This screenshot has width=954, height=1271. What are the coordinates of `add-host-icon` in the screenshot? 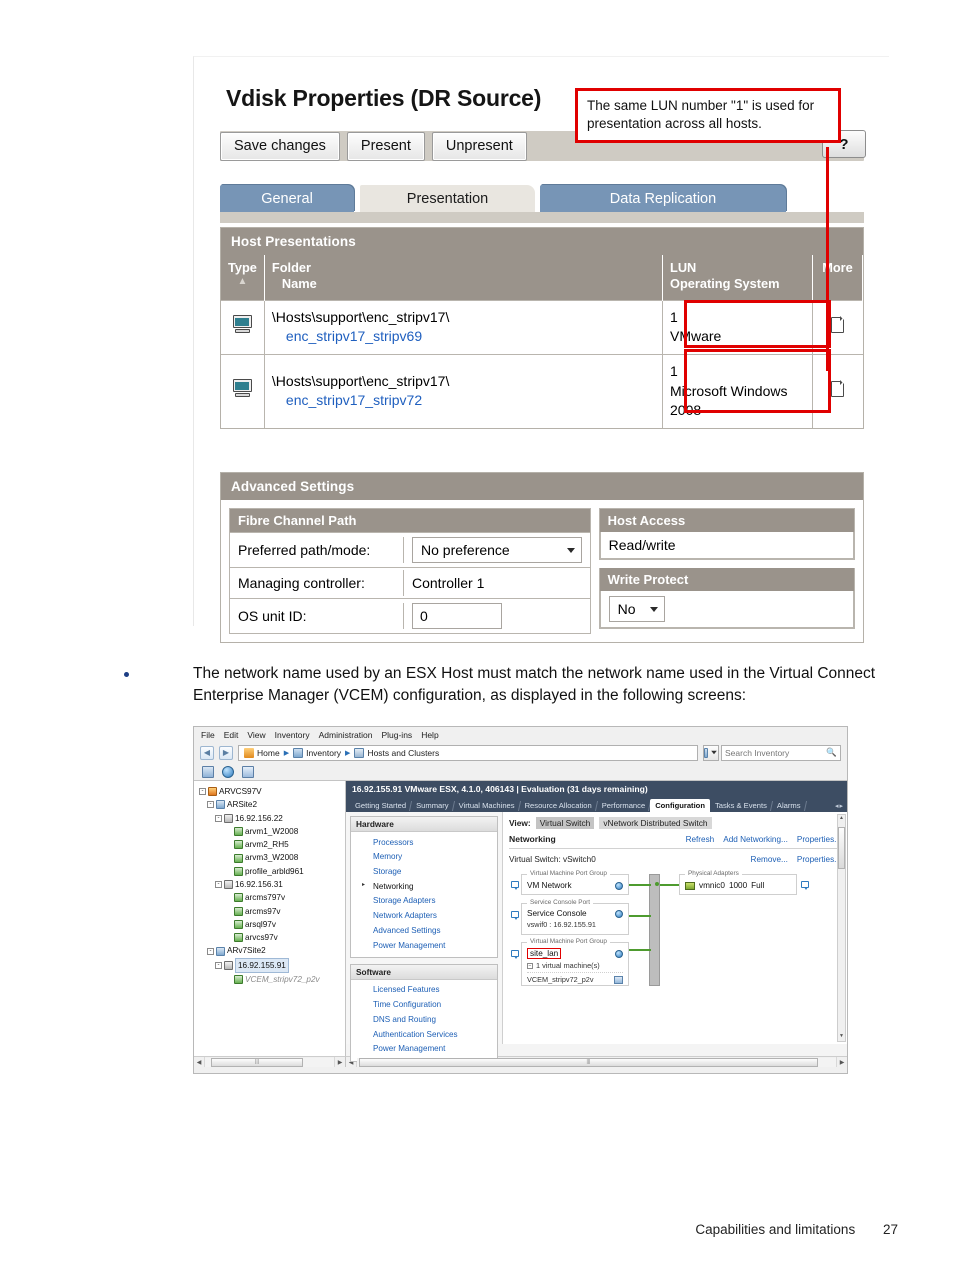 It's located at (228, 771).